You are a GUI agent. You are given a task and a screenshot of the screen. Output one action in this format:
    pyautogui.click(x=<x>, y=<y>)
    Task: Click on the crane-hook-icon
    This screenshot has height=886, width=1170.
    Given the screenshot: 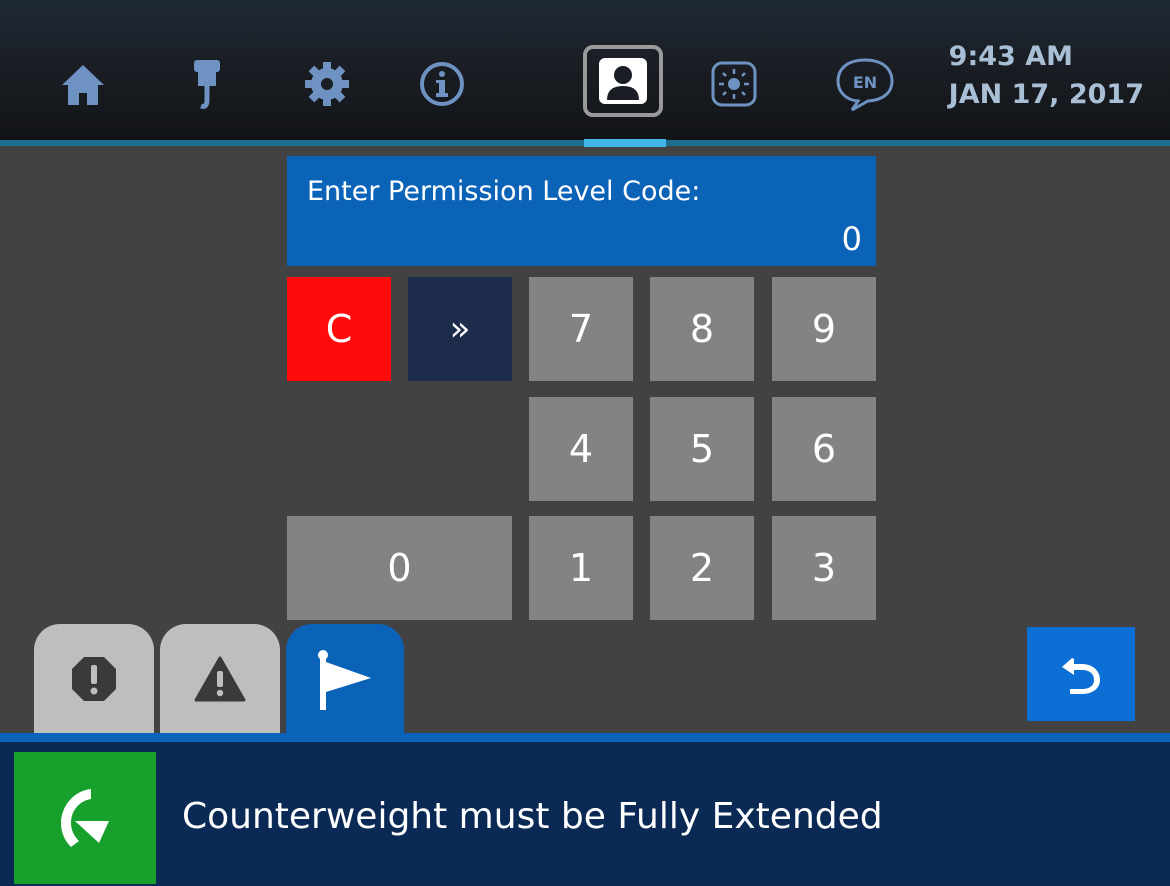 What is the action you would take?
    pyautogui.click(x=208, y=84)
    